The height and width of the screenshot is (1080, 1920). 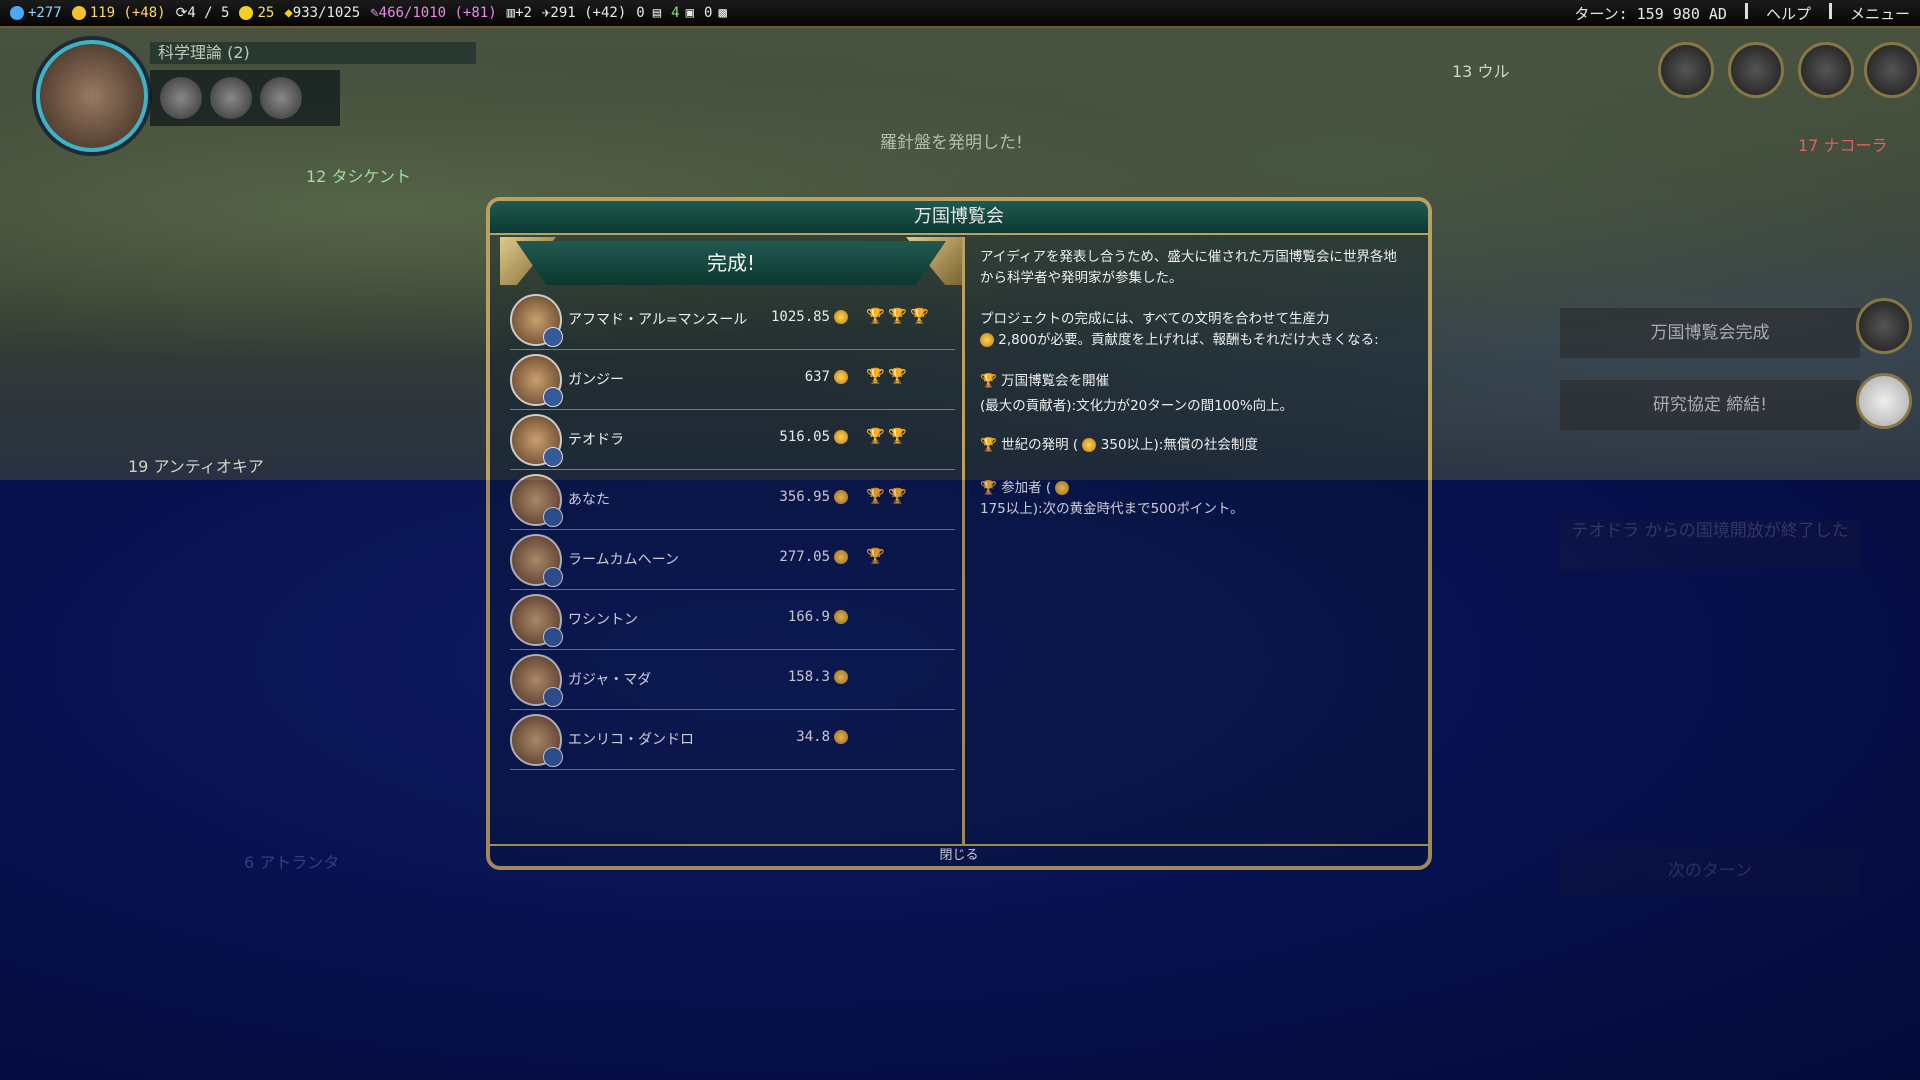 I want to click on notification-research-agreement: 研究協定 締結!, so click(x=1710, y=405).